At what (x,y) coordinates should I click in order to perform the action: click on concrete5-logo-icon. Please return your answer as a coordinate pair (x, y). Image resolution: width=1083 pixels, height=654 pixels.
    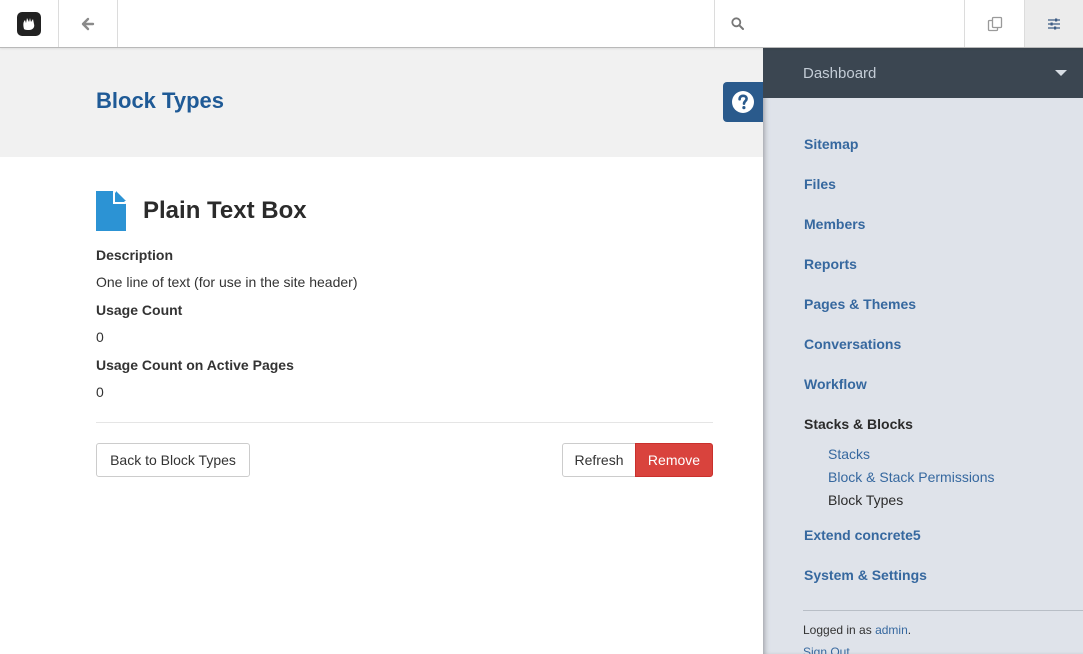
    Looking at the image, I should click on (29, 23).